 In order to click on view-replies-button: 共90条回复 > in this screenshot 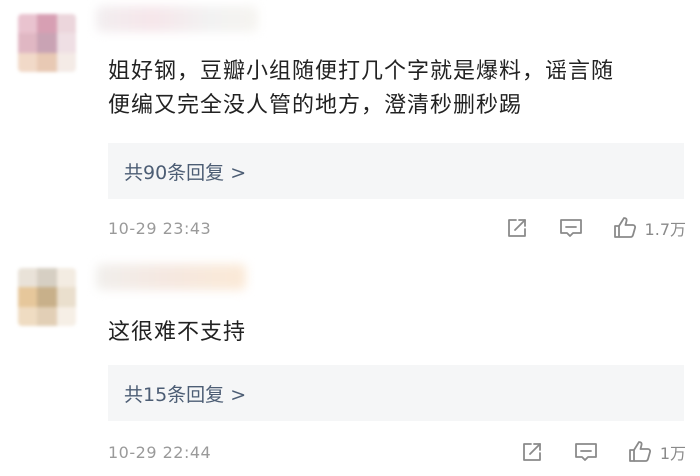, I will do `click(396, 171)`.